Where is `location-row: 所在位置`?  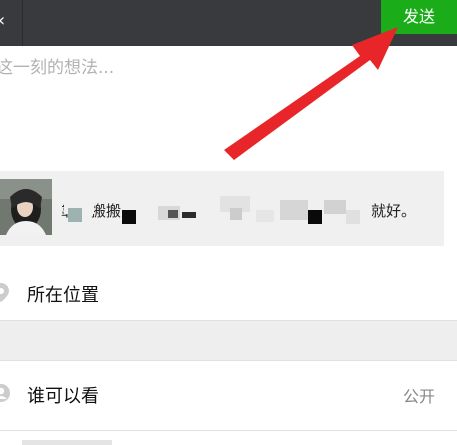 location-row: 所在位置 is located at coordinates (228, 292).